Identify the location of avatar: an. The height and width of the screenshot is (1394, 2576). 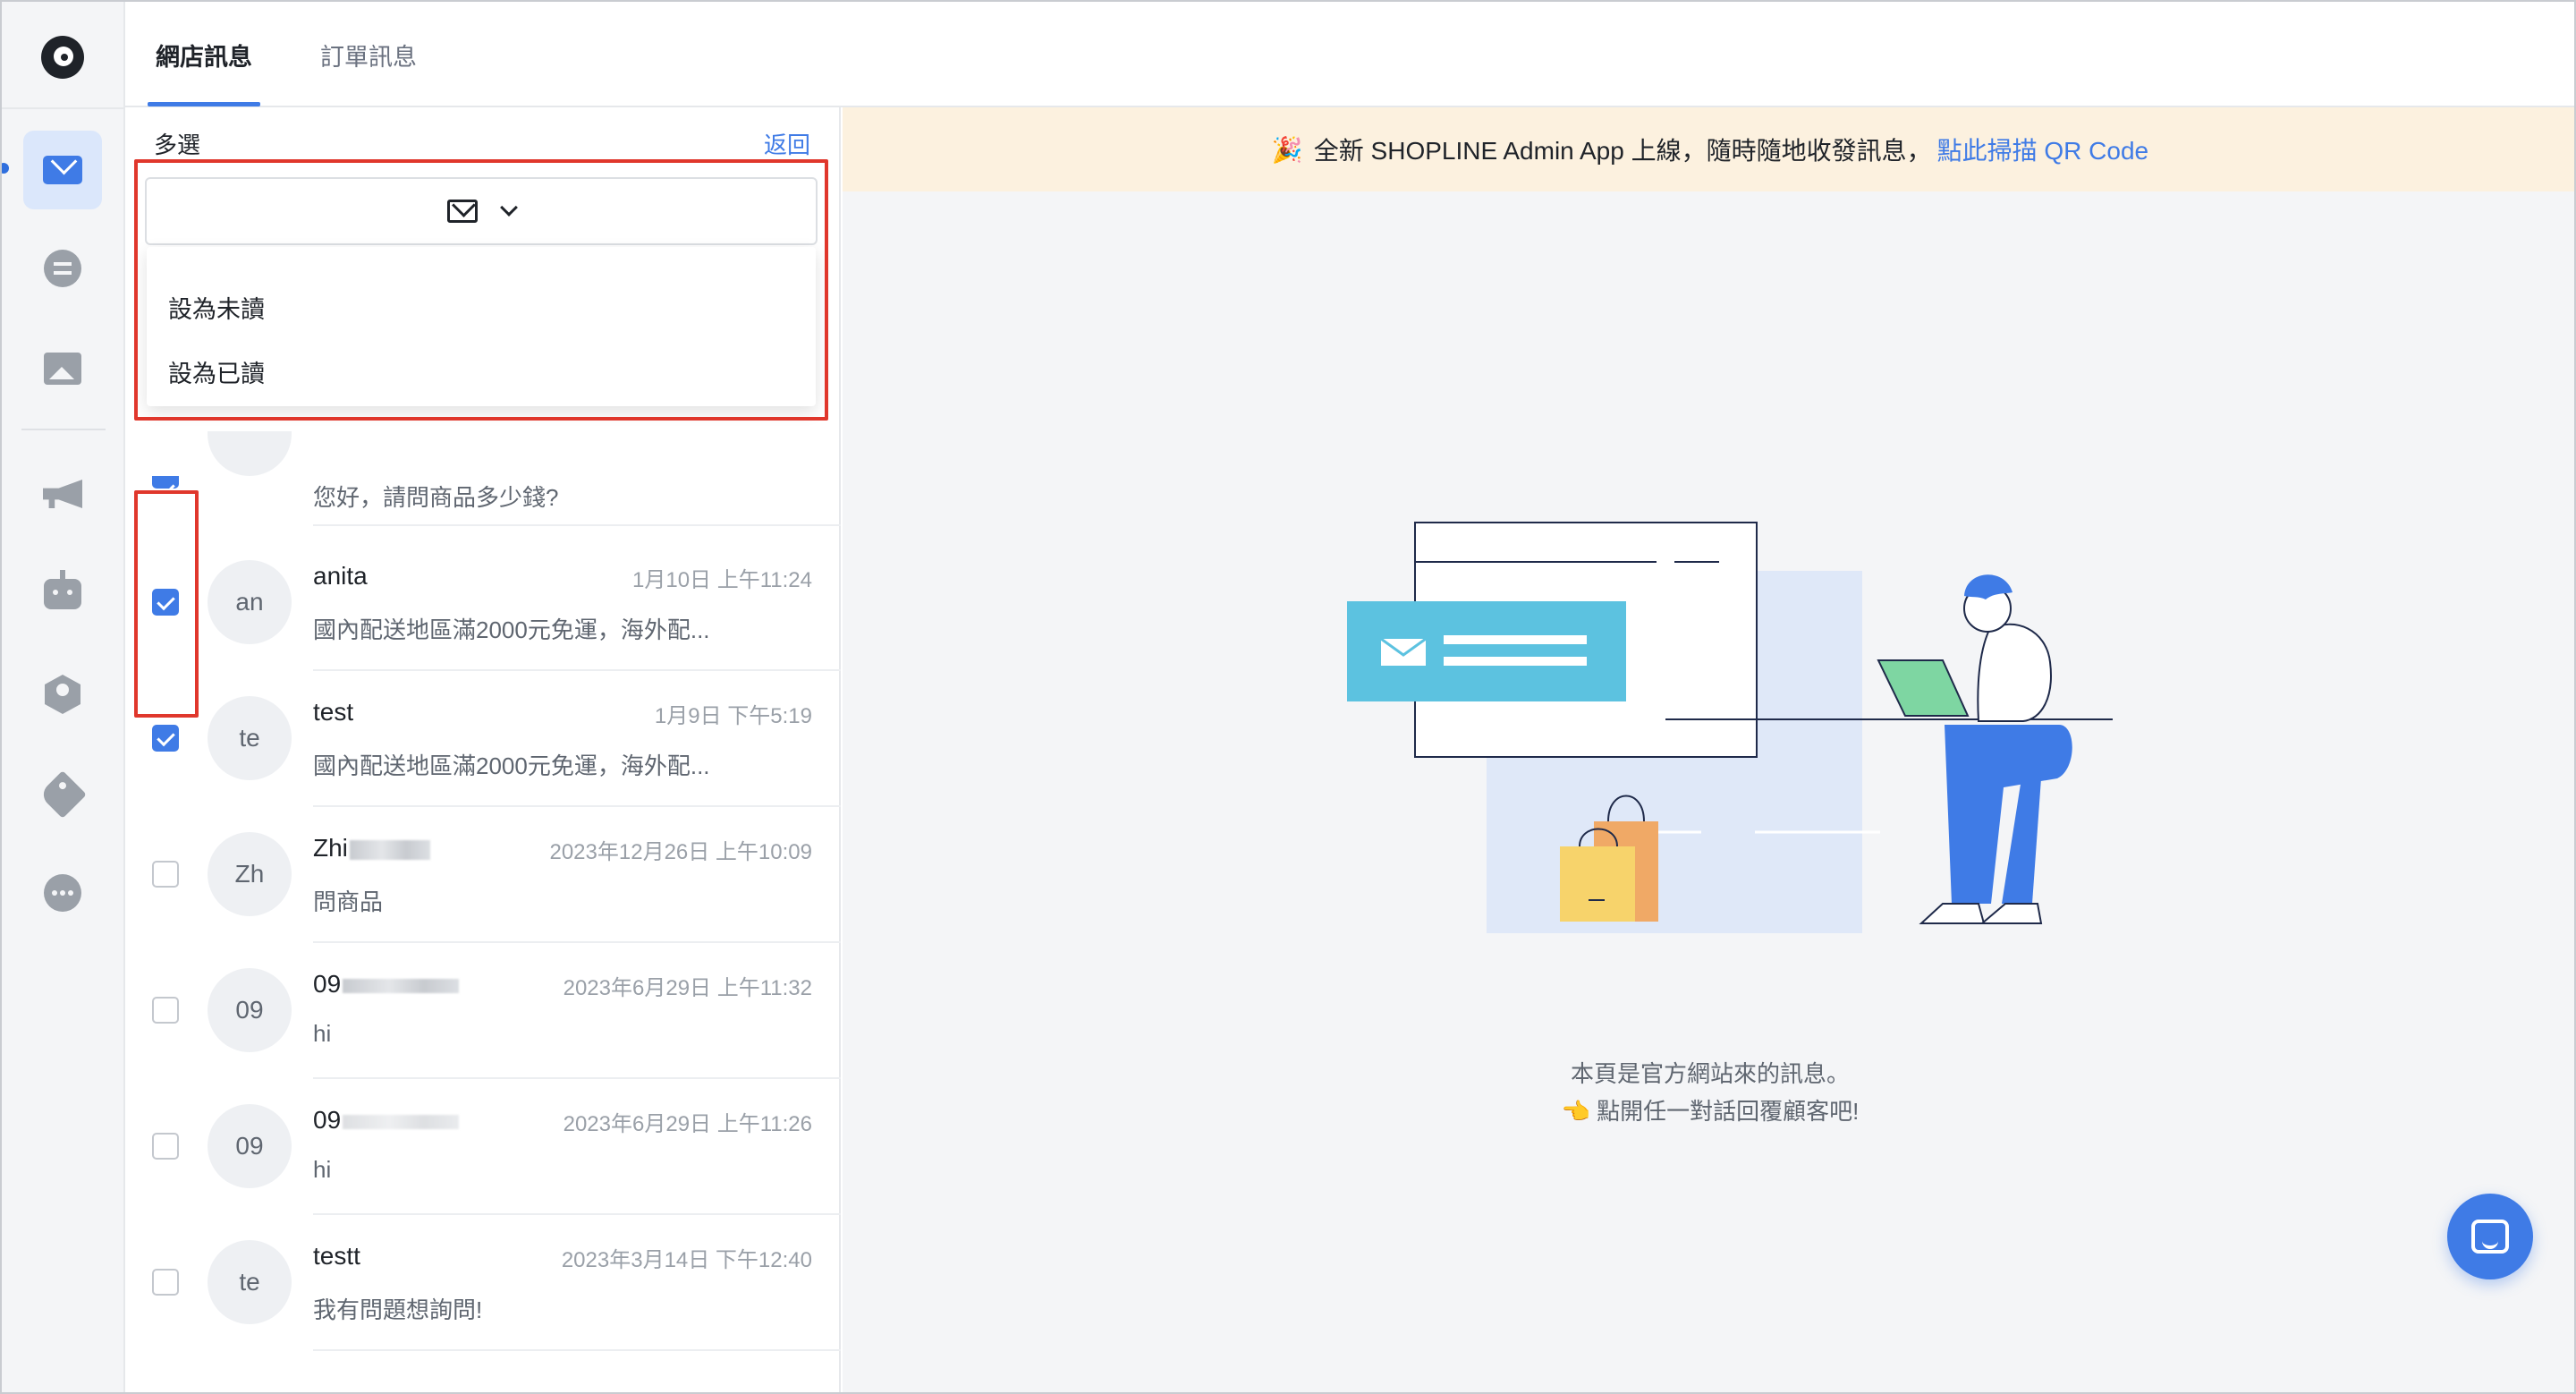
(250, 602).